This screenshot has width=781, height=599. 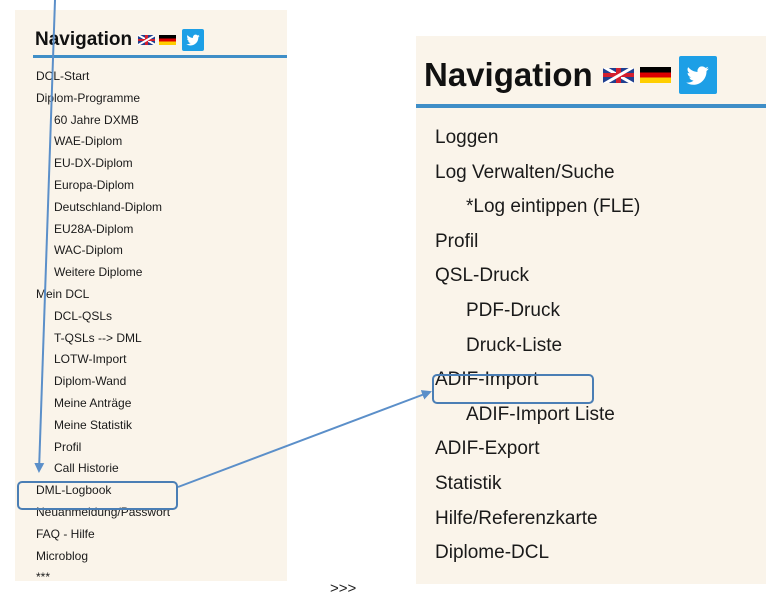 What do you see at coordinates (537, 207) in the screenshot?
I see `nav-item-log-eintippen-fle: *Log eintippen (FLE)` at bounding box center [537, 207].